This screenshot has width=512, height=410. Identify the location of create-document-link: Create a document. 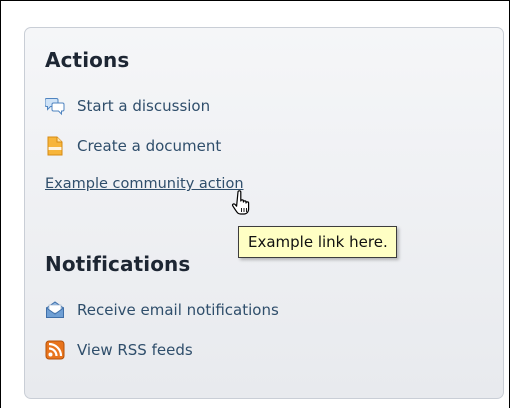
(133, 146).